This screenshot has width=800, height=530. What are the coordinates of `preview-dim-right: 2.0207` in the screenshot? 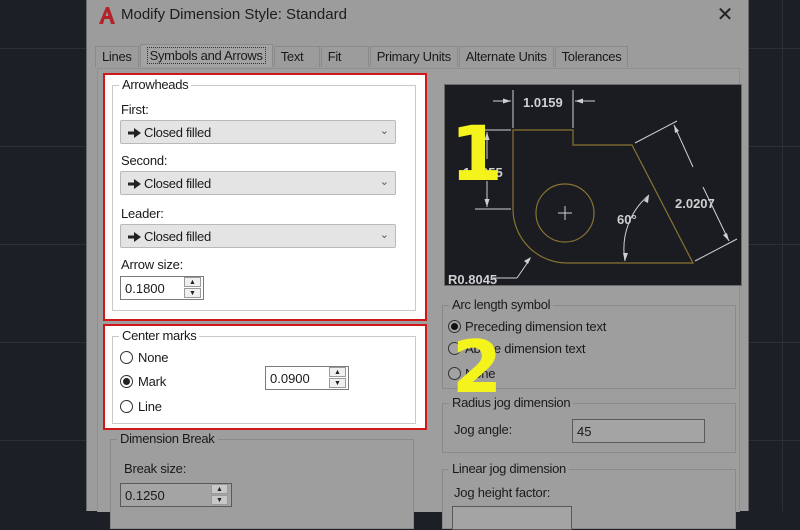 It's located at (695, 203).